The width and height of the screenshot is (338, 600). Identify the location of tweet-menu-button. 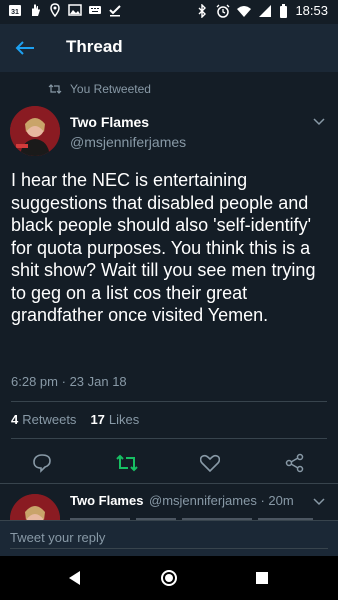
(319, 121).